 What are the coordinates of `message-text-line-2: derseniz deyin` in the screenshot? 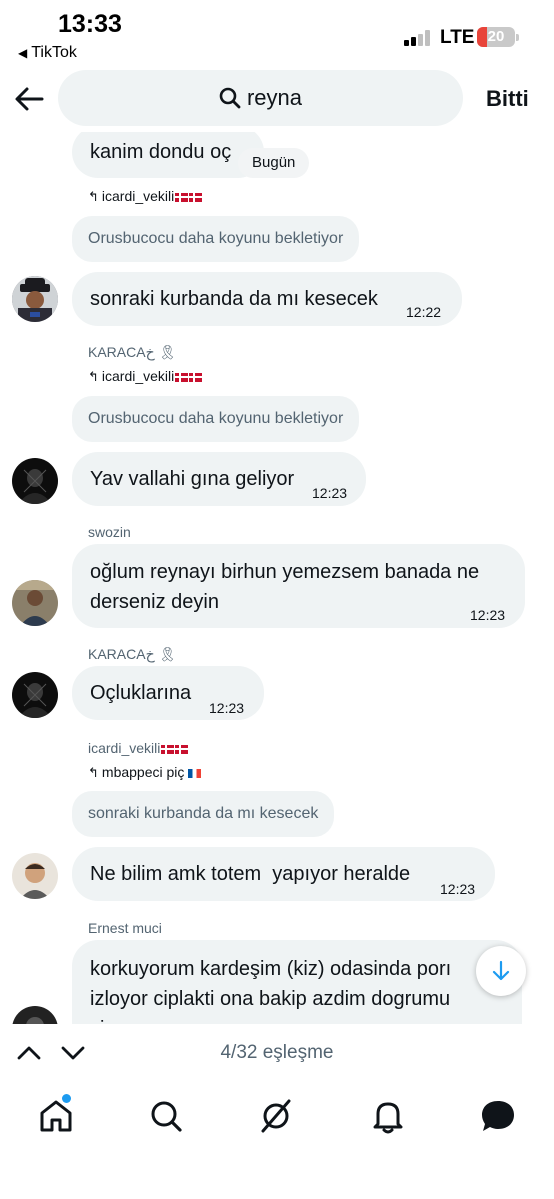 It's located at (154, 602).